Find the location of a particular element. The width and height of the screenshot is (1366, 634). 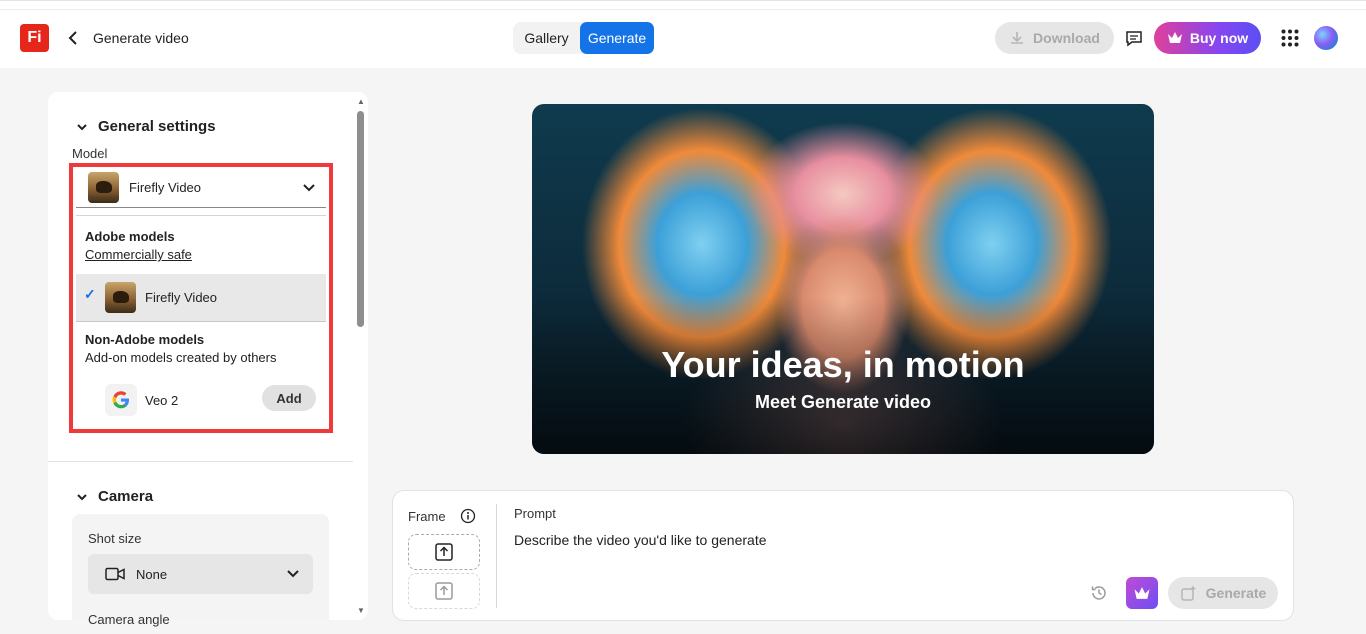

shot-size-label: Shot size is located at coordinates (115, 538).